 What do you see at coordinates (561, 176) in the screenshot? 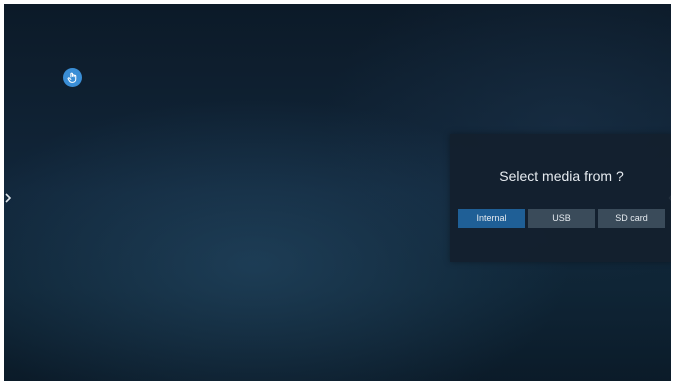
I see `dialog-title: Select media from ?` at bounding box center [561, 176].